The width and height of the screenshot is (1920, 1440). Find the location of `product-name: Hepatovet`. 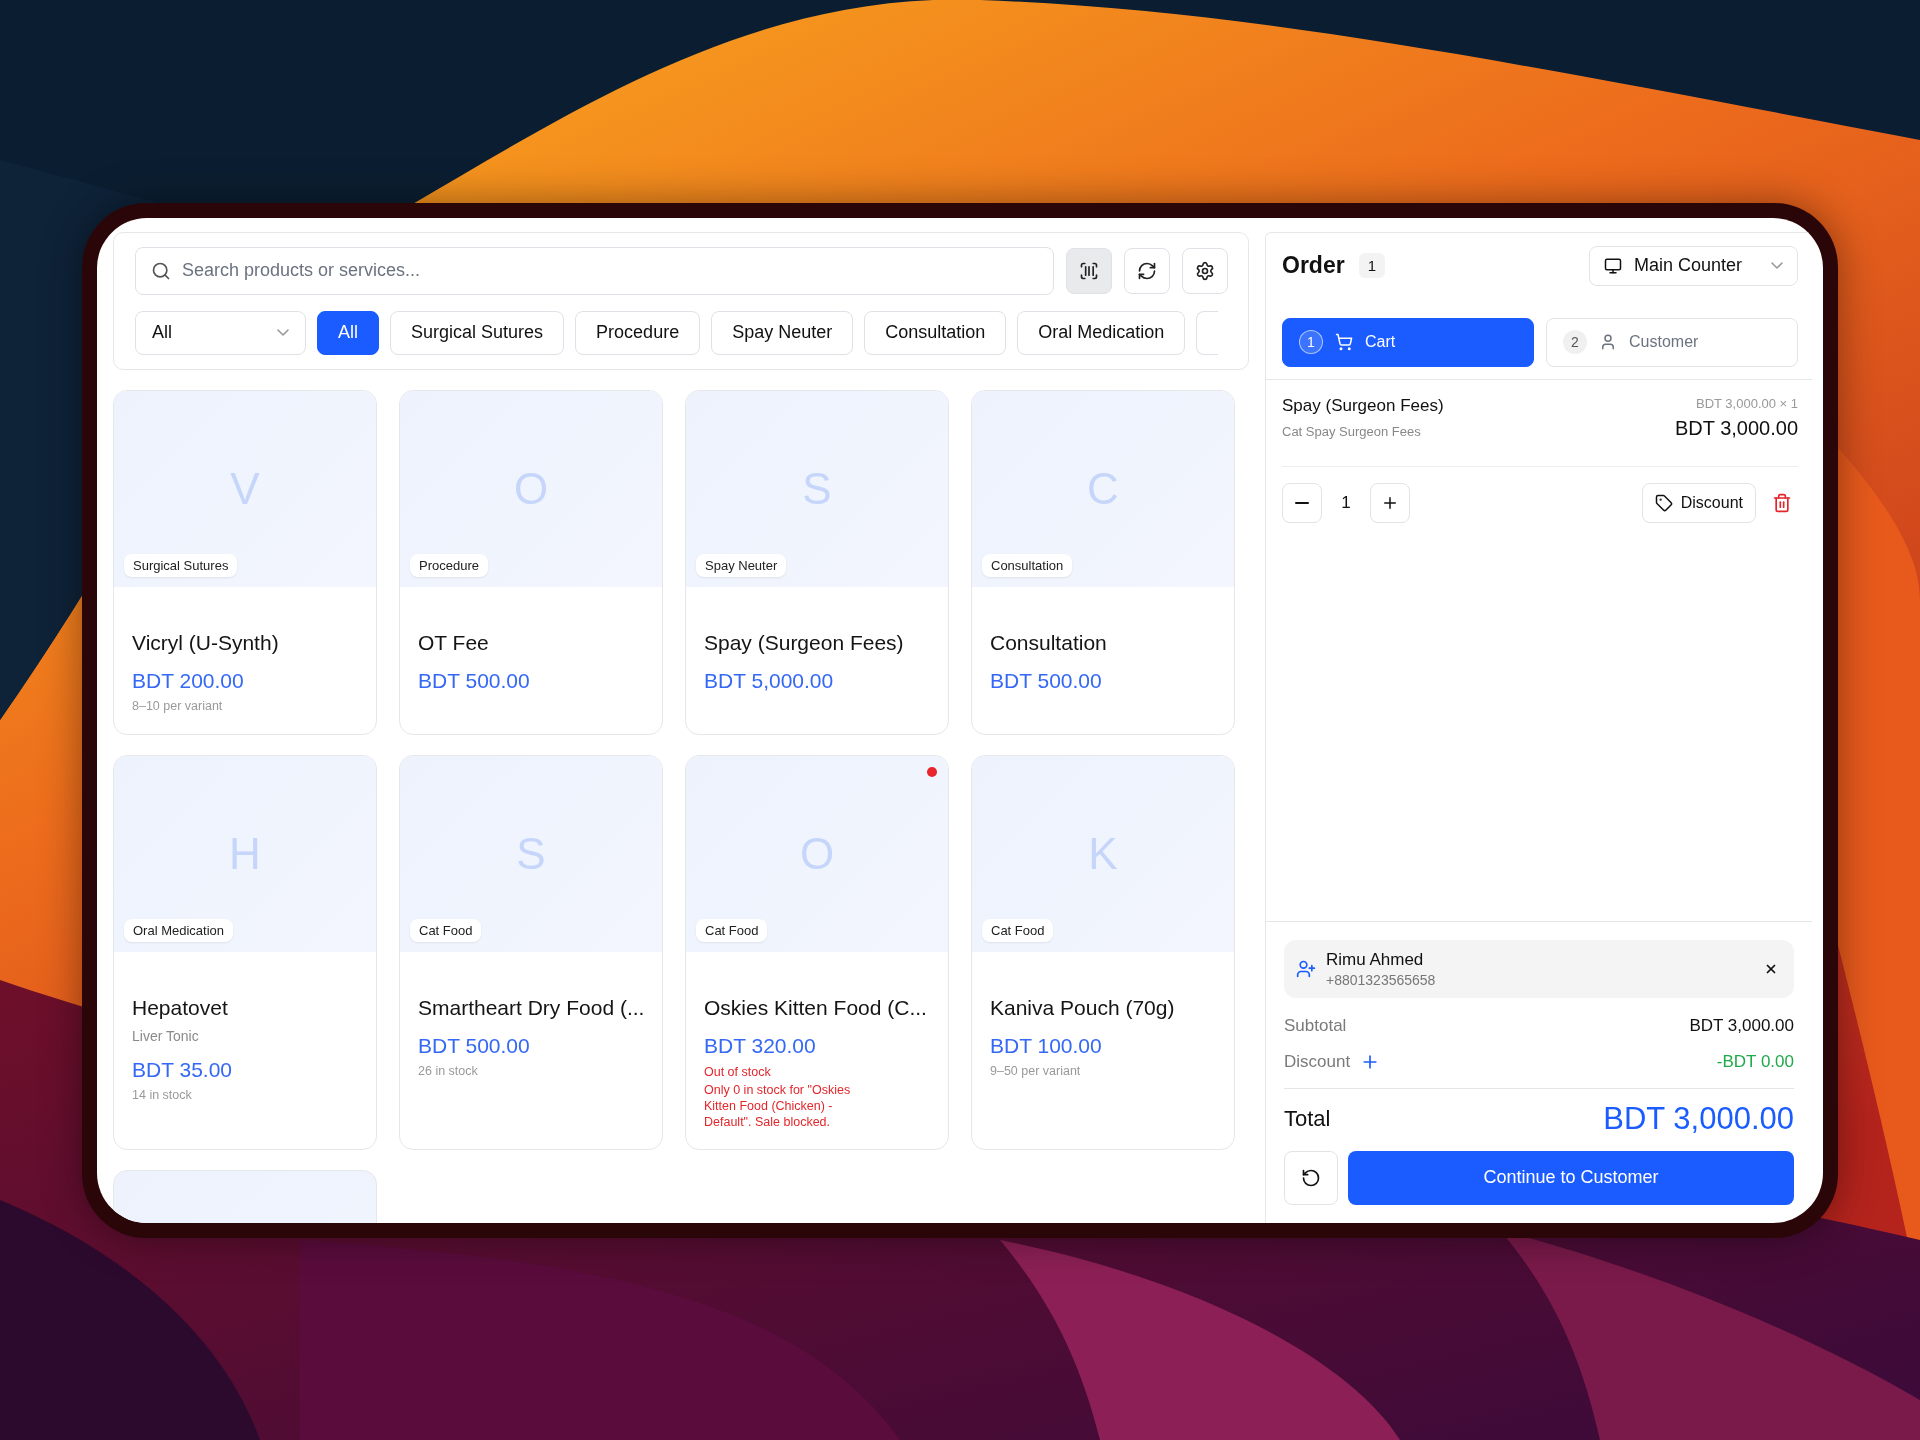

product-name: Hepatovet is located at coordinates (180, 1007).